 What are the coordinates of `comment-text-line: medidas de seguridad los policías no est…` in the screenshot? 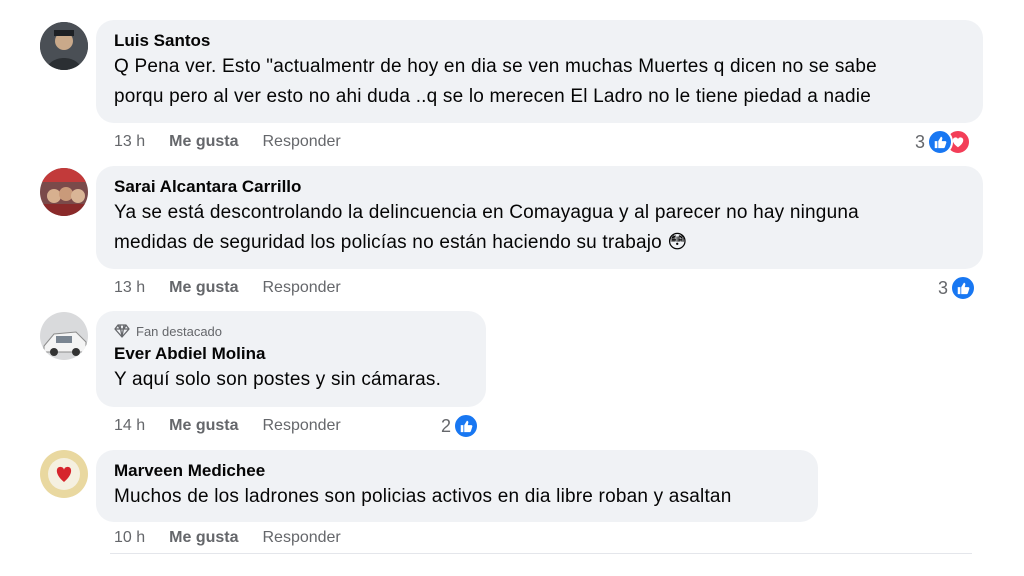 It's located at (388, 242).